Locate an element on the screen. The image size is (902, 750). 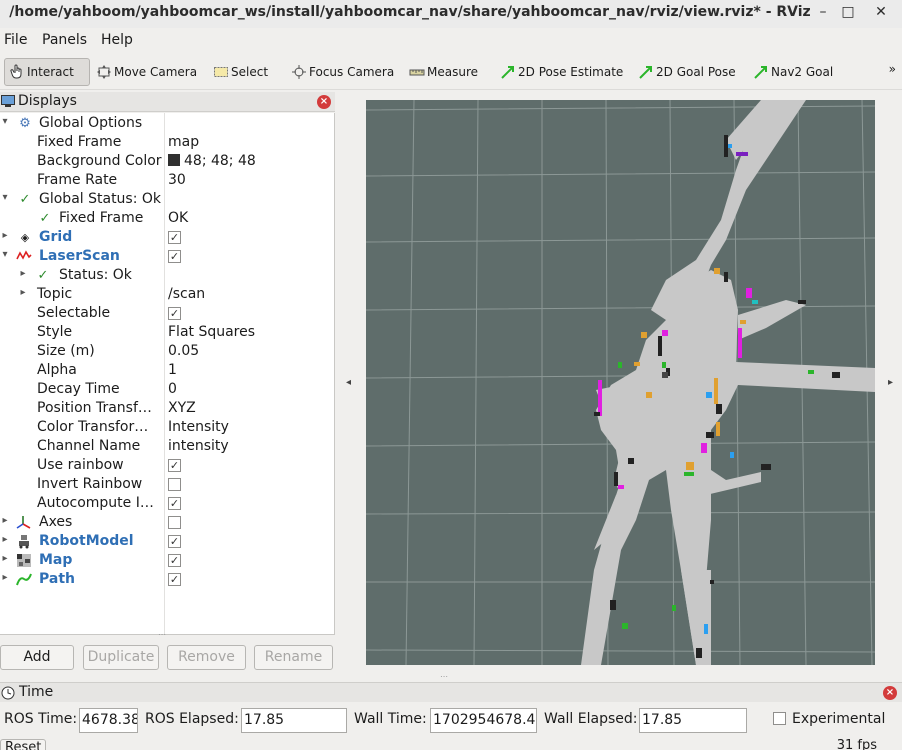
channel-name-value: intensity is located at coordinates (198, 446).